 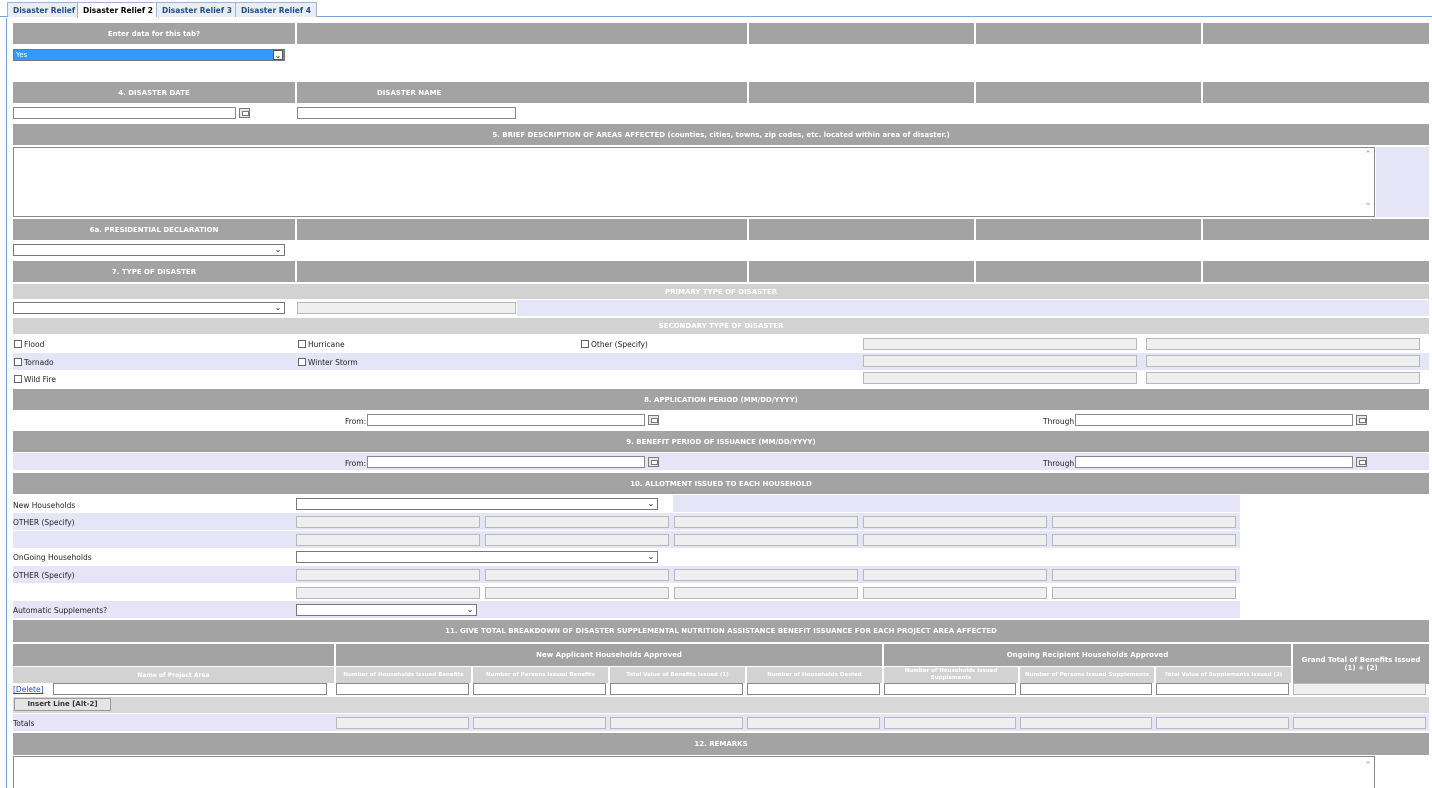 I want to click on type-of-disaster-header: 7. TYPE OF DISASTER, so click(x=154, y=271).